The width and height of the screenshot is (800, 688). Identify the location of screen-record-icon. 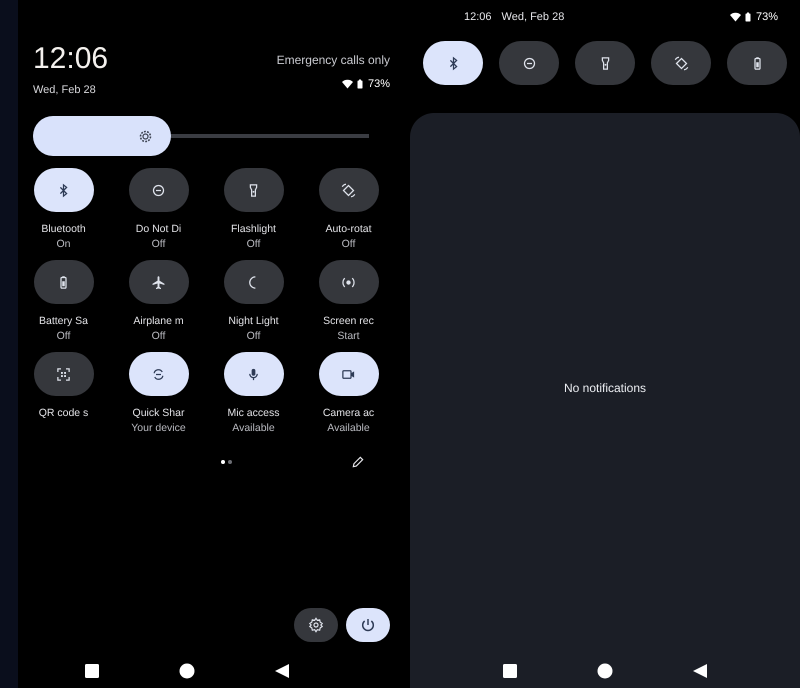
(348, 282).